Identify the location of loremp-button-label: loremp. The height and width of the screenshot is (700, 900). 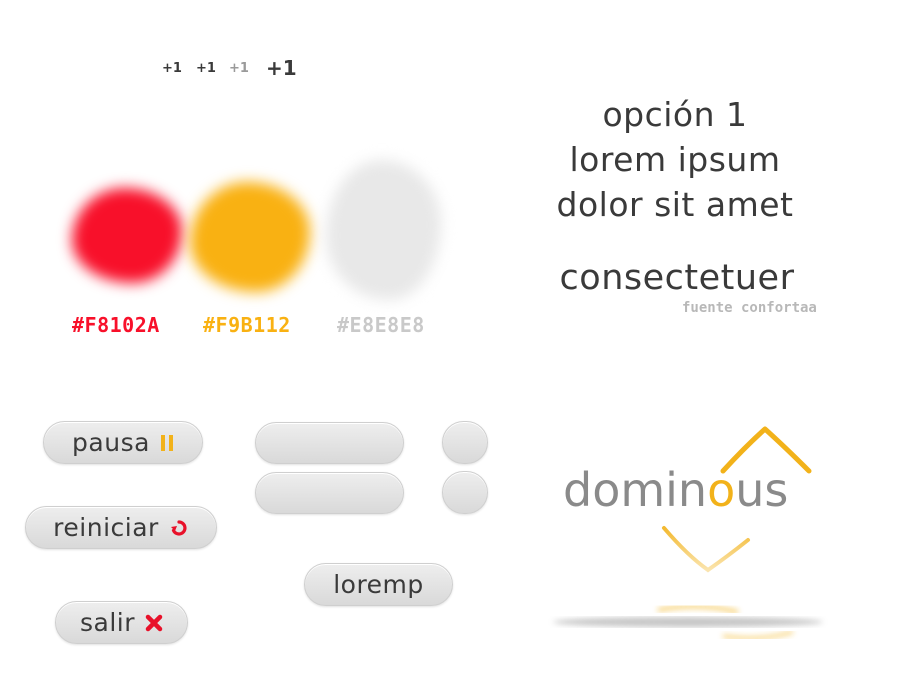
(378, 584).